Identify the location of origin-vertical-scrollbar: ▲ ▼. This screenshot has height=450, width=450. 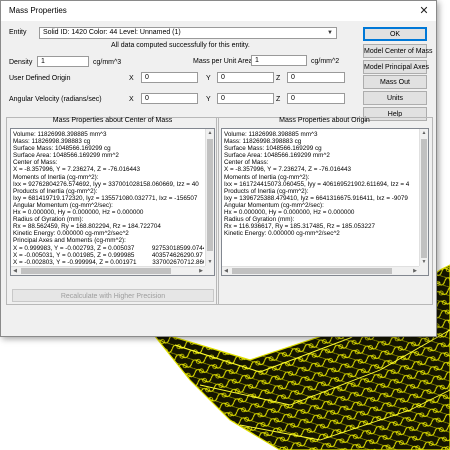
(423, 197).